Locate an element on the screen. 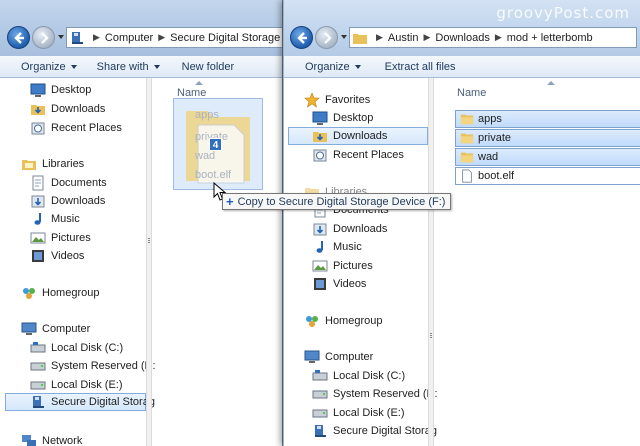 The width and height of the screenshot is (640, 446). homegroup-icon is located at coordinates (29, 293).